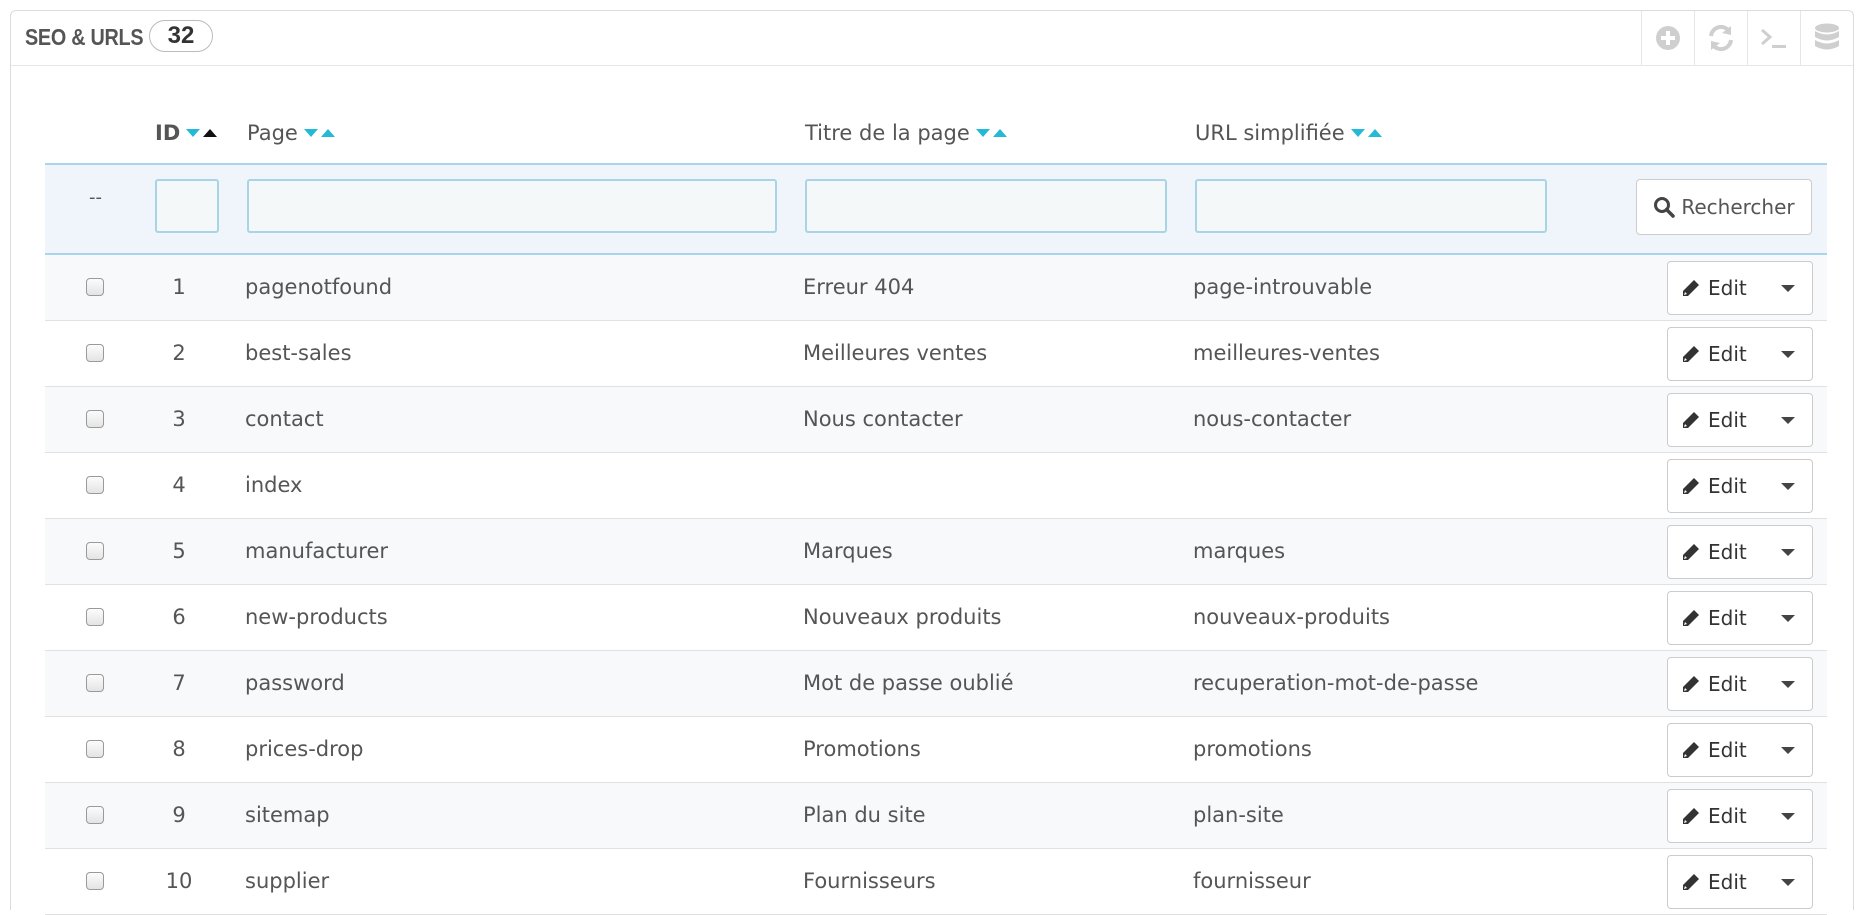 This screenshot has width=1864, height=915. What do you see at coordinates (1667, 38) in the screenshot?
I see `add-new-button` at bounding box center [1667, 38].